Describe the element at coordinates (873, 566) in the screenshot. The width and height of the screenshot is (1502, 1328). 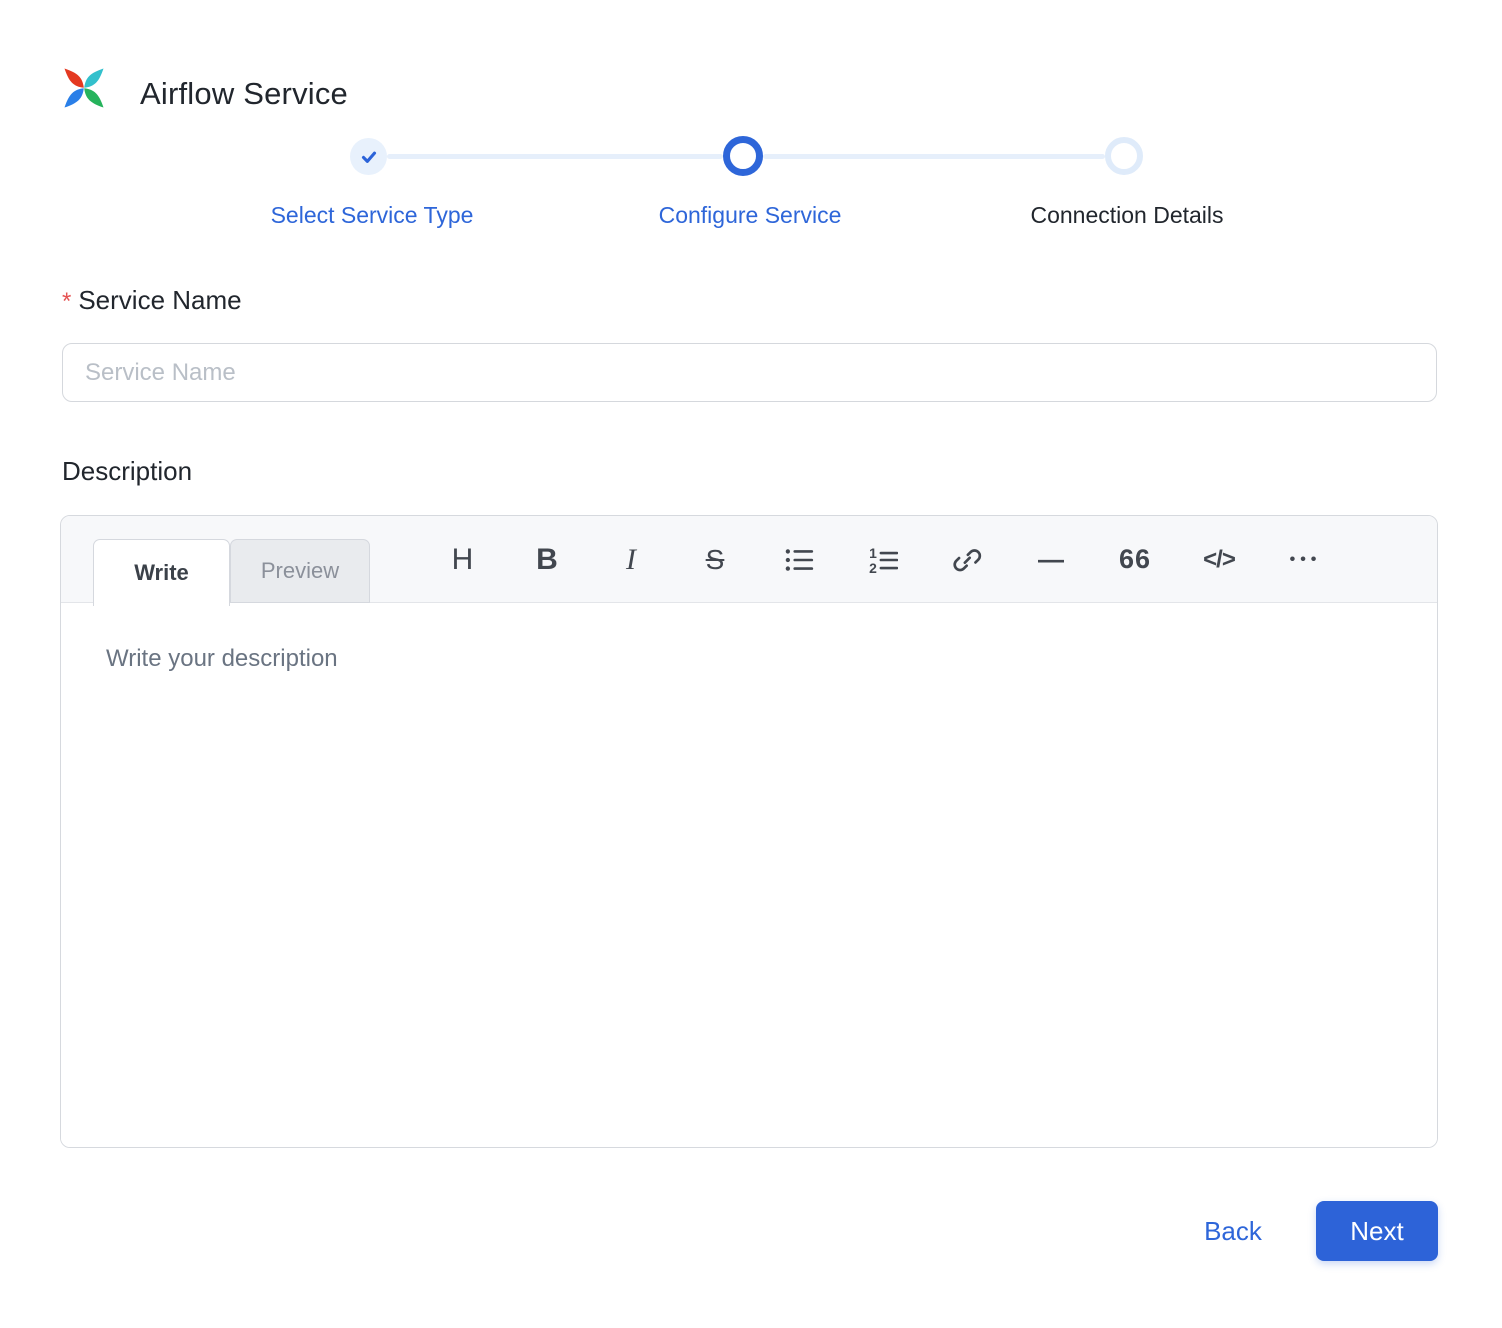
I see `svg-text: 2` at that location.